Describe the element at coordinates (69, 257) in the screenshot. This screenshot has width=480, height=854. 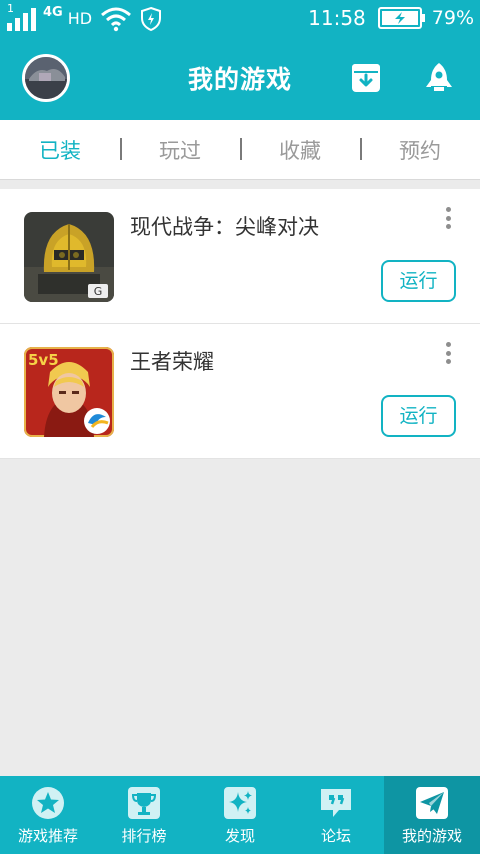
I see `soldier-helmet-icon: G` at that location.